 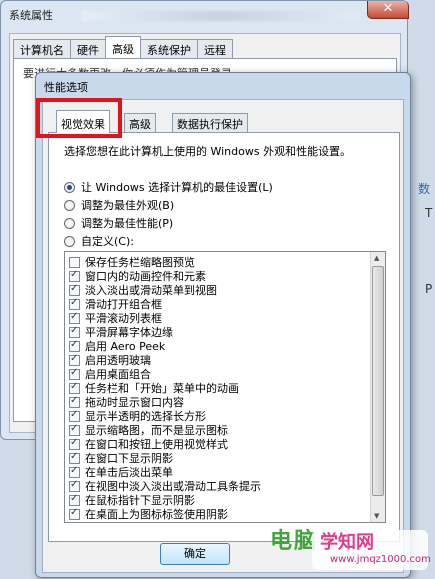 I want to click on radio-label: 让 Windows 选择计算机的最佳设置(L), so click(x=177, y=187).